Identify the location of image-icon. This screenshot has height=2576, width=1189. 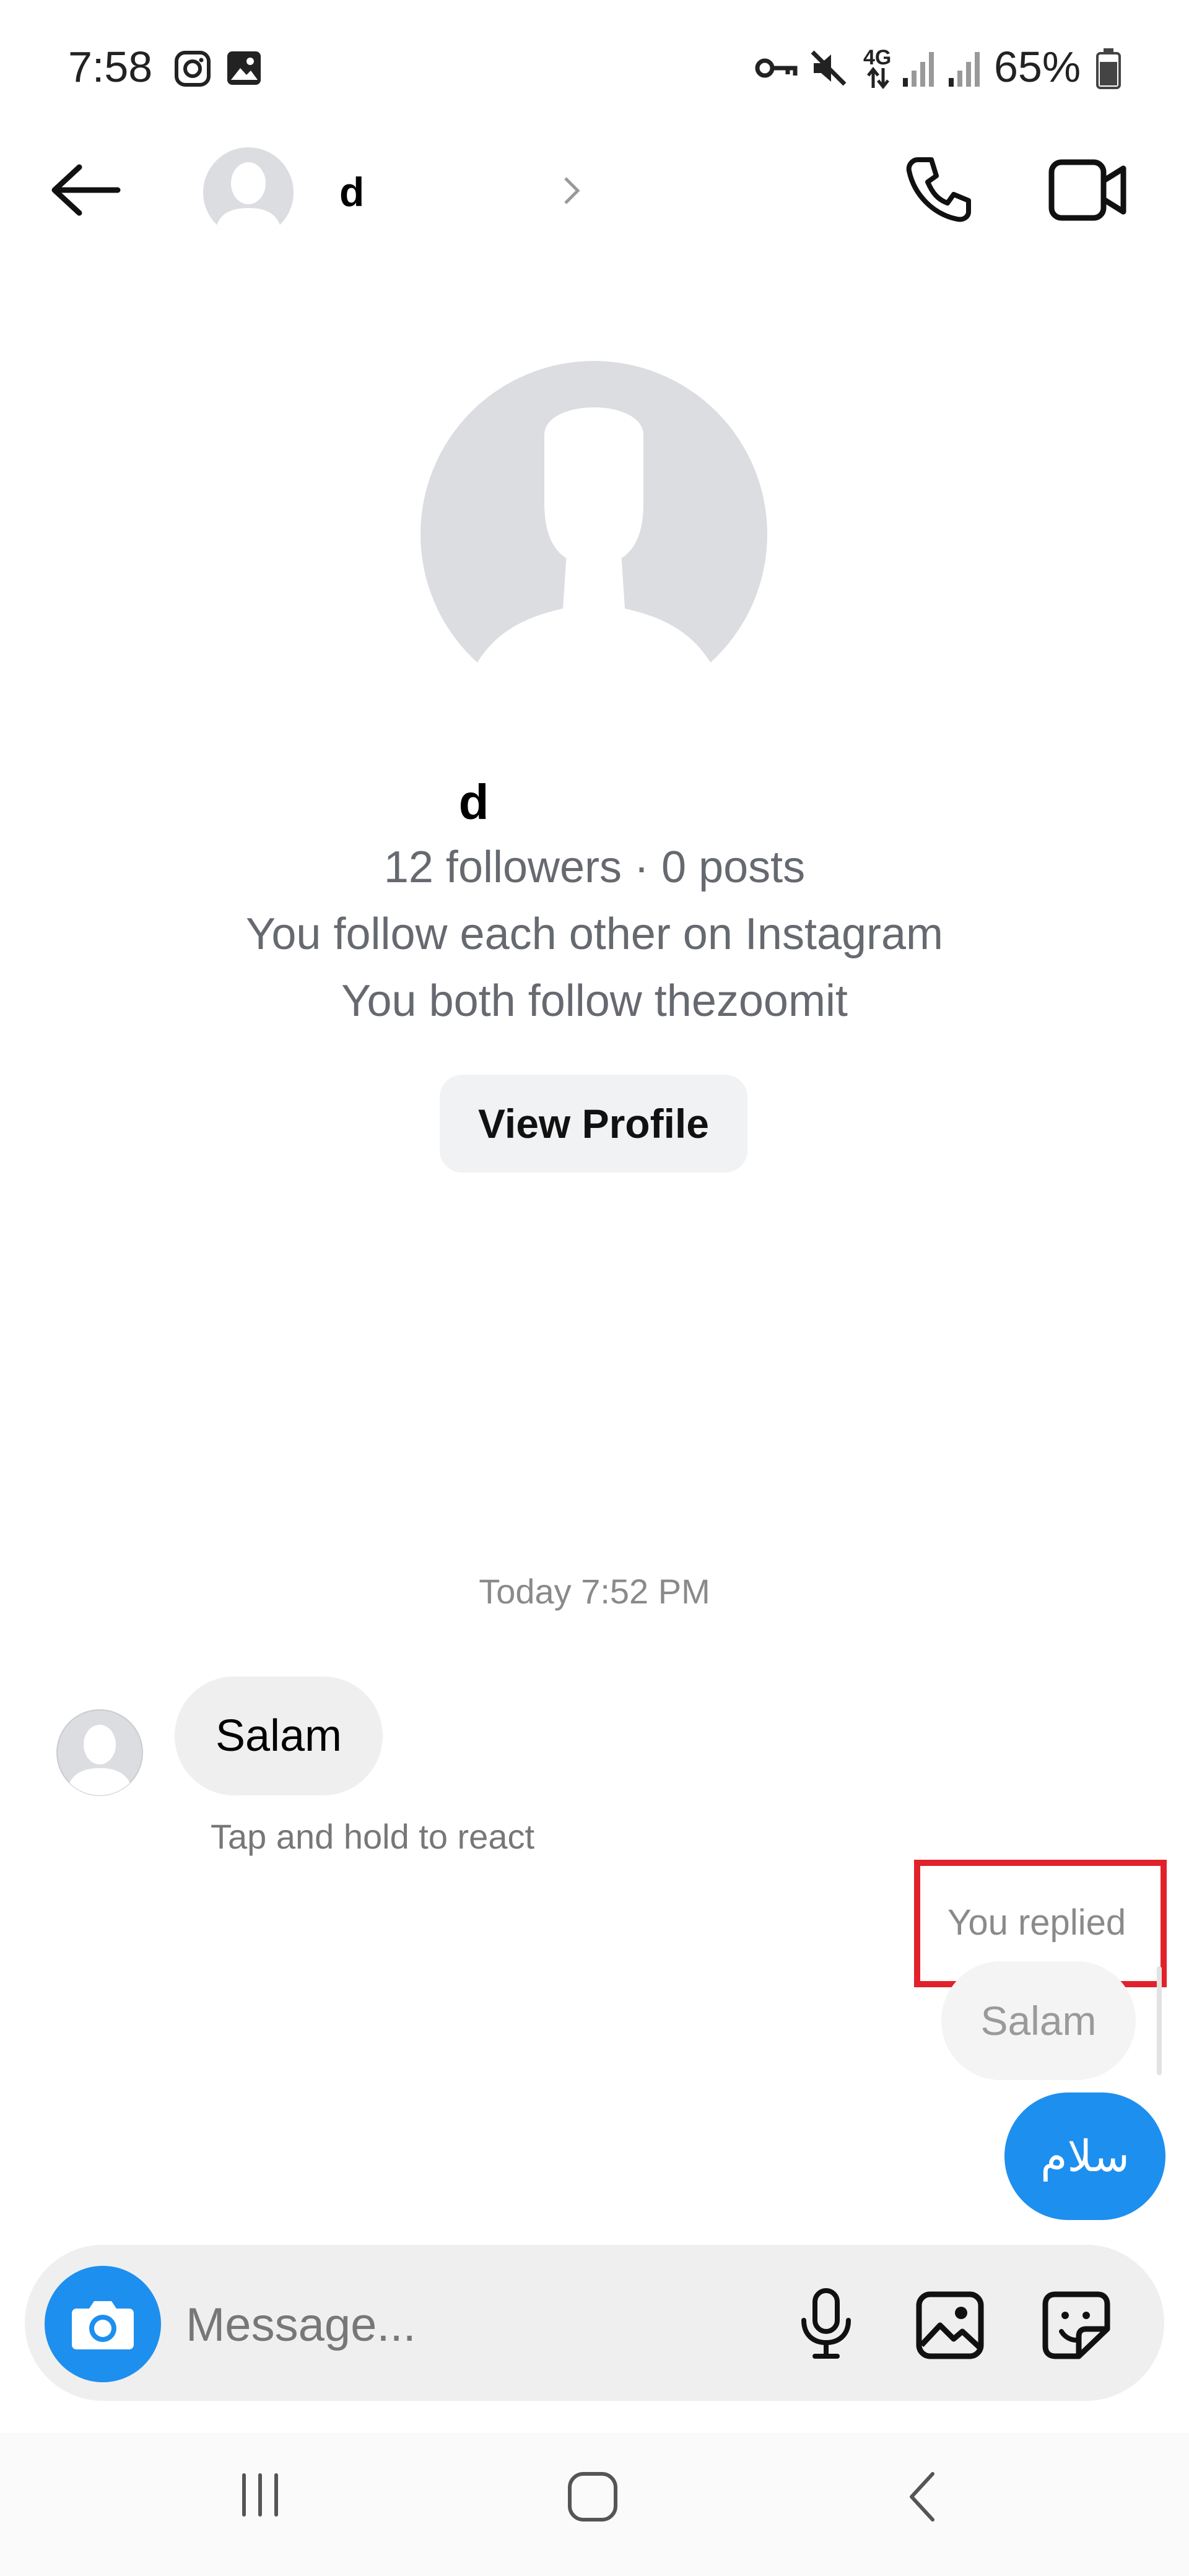
(950, 2325).